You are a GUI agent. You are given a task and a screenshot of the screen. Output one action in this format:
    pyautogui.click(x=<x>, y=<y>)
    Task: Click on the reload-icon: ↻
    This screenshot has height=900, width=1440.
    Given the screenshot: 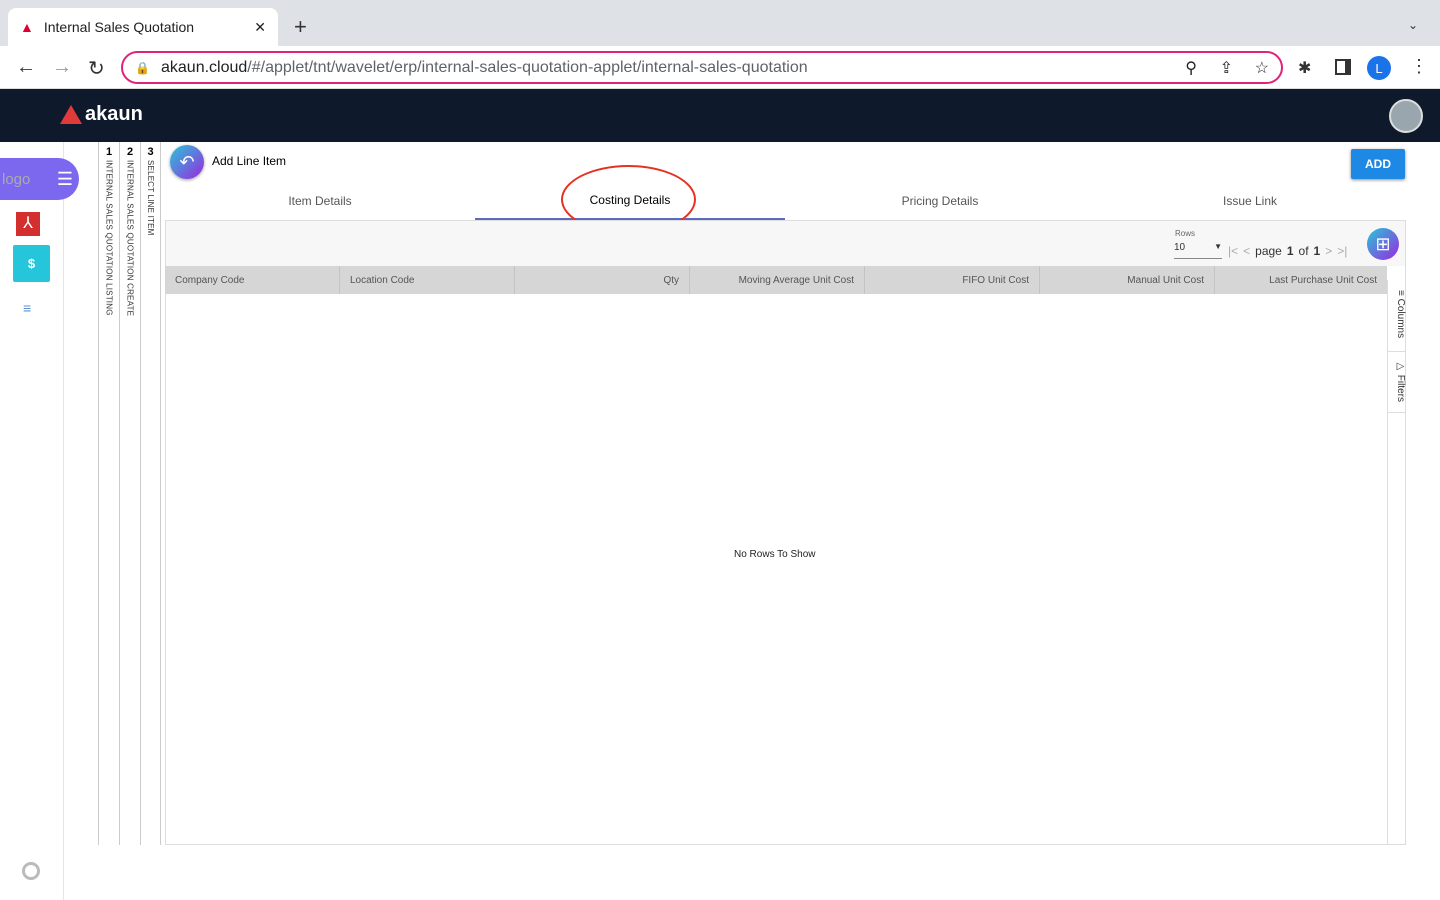 What is the action you would take?
    pyautogui.click(x=96, y=68)
    